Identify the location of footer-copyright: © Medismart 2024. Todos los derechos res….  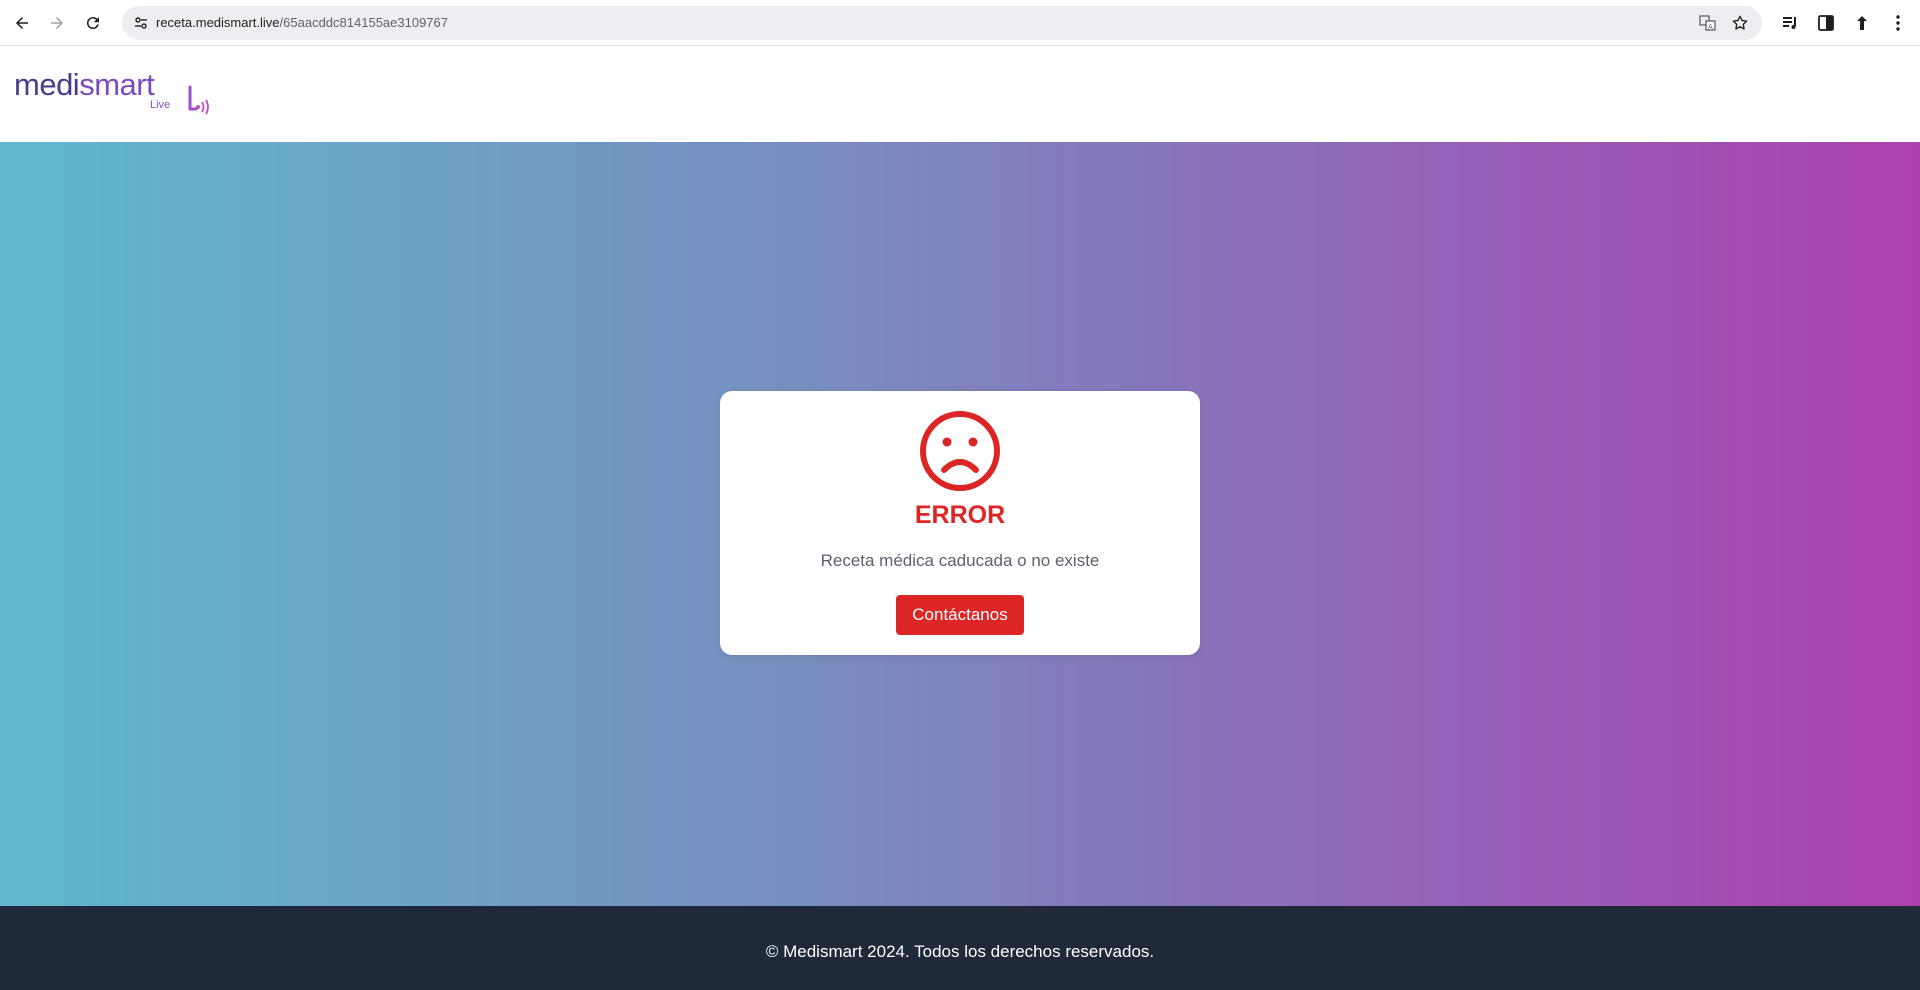
(960, 951).